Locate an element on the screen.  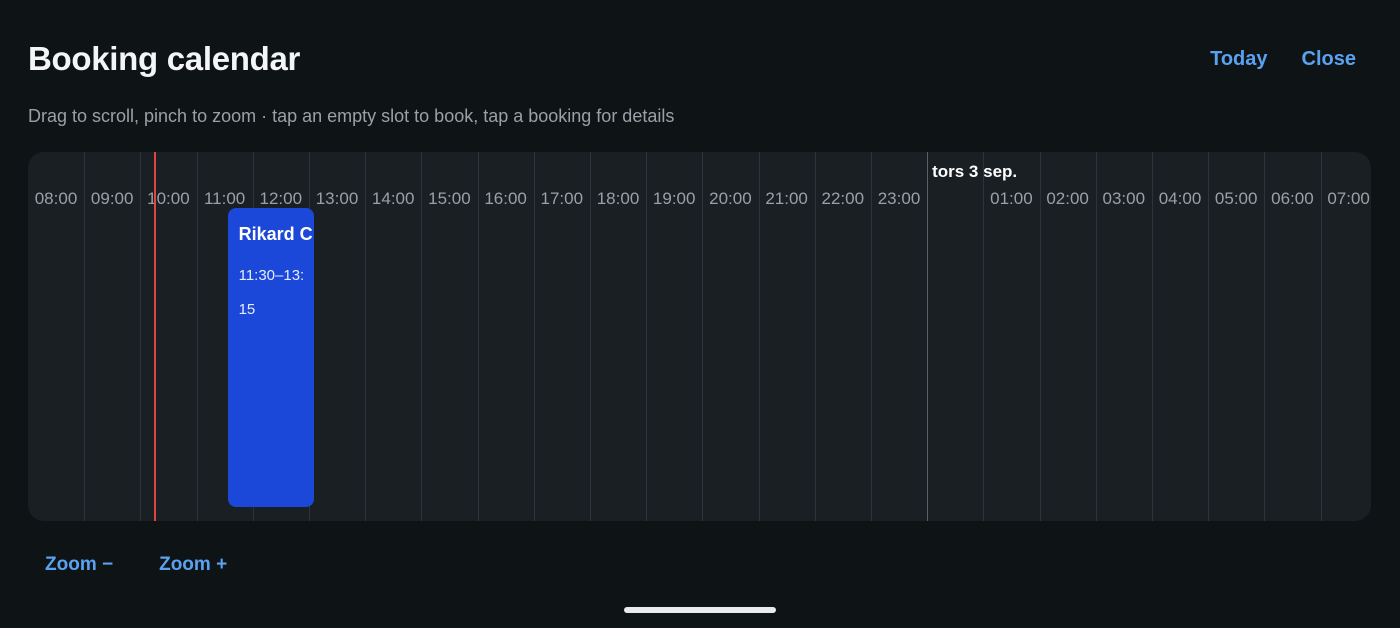
day-boundary-line is located at coordinates (928, 336).